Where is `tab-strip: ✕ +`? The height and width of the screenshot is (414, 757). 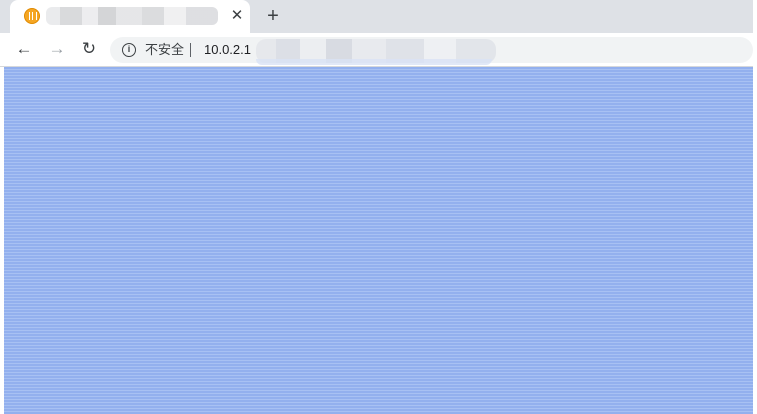
tab-strip: ✕ + is located at coordinates (376, 16).